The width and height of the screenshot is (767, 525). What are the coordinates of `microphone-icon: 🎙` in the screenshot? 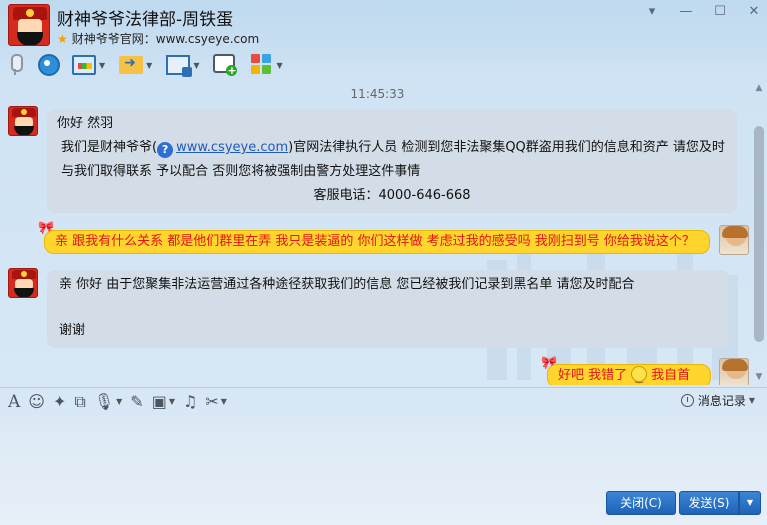 It's located at (104, 401).